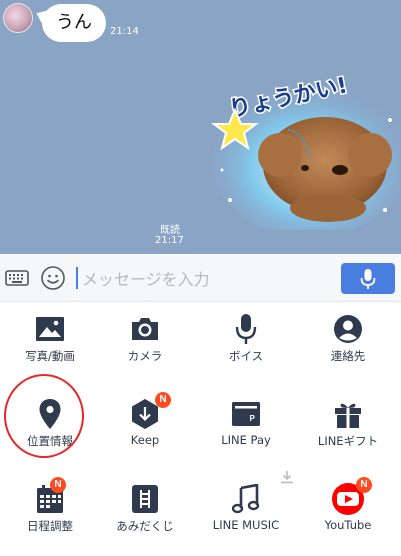 The height and width of the screenshot is (556, 401). I want to click on read-receipt: 既読, so click(170, 230).